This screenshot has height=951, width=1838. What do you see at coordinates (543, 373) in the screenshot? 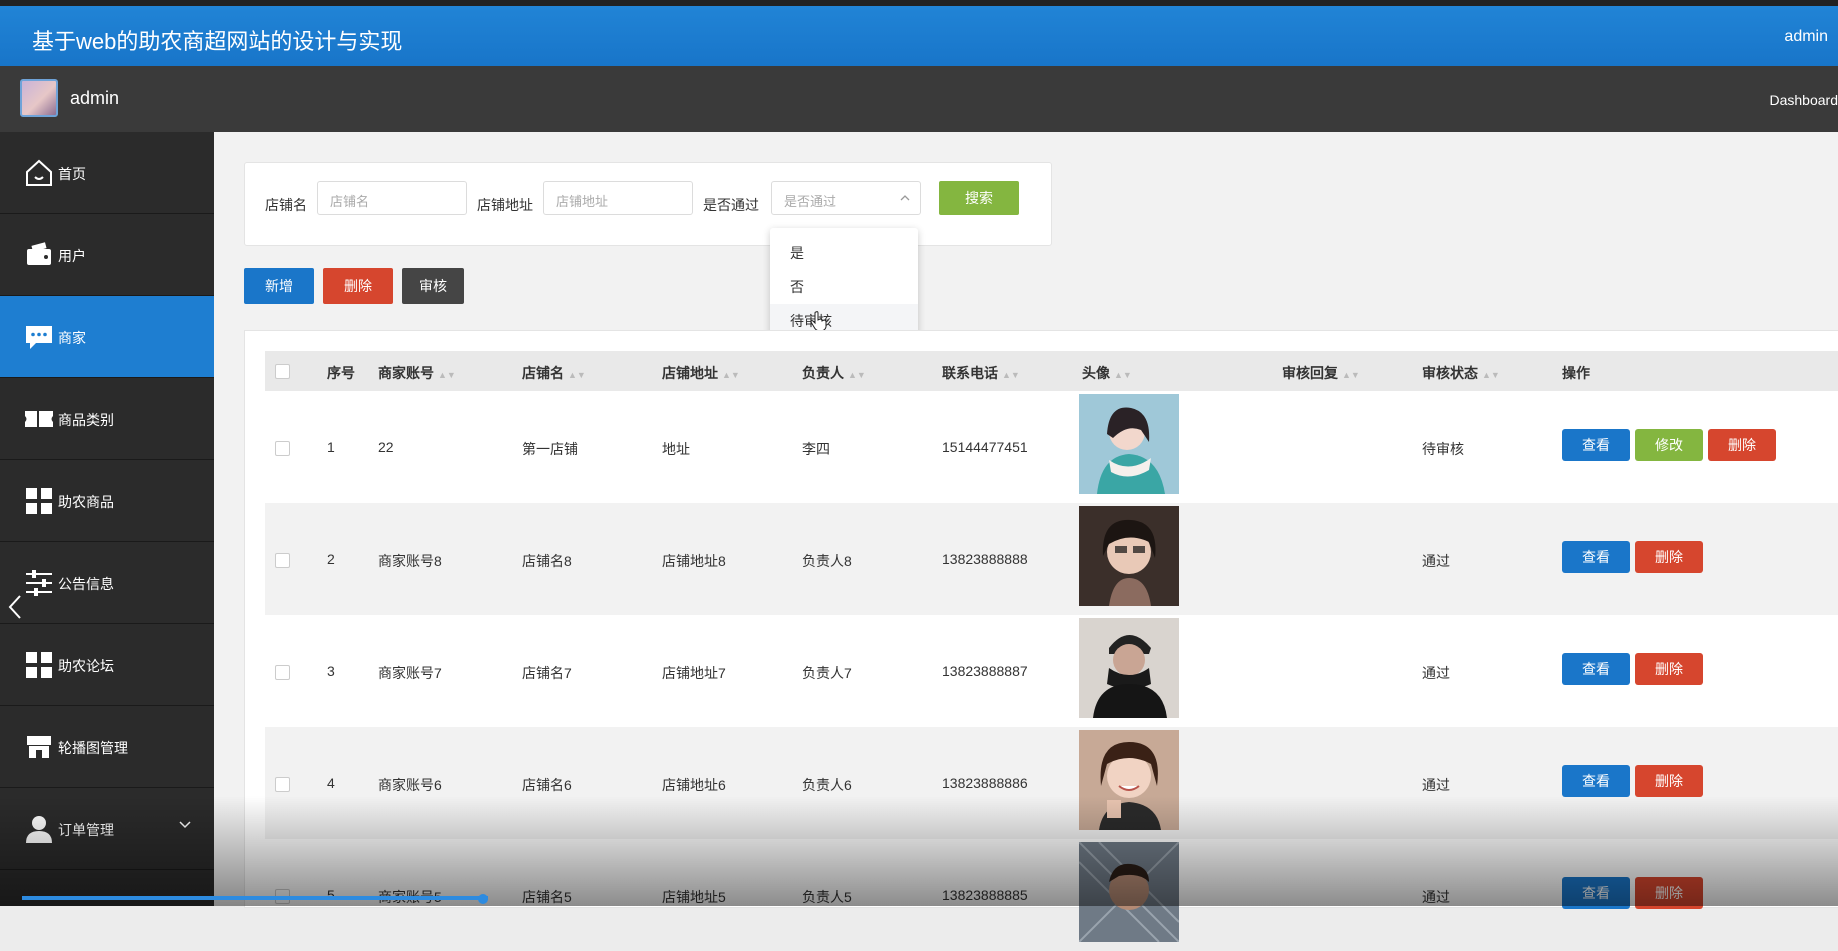
I see `col-shop-label: 店铺名` at bounding box center [543, 373].